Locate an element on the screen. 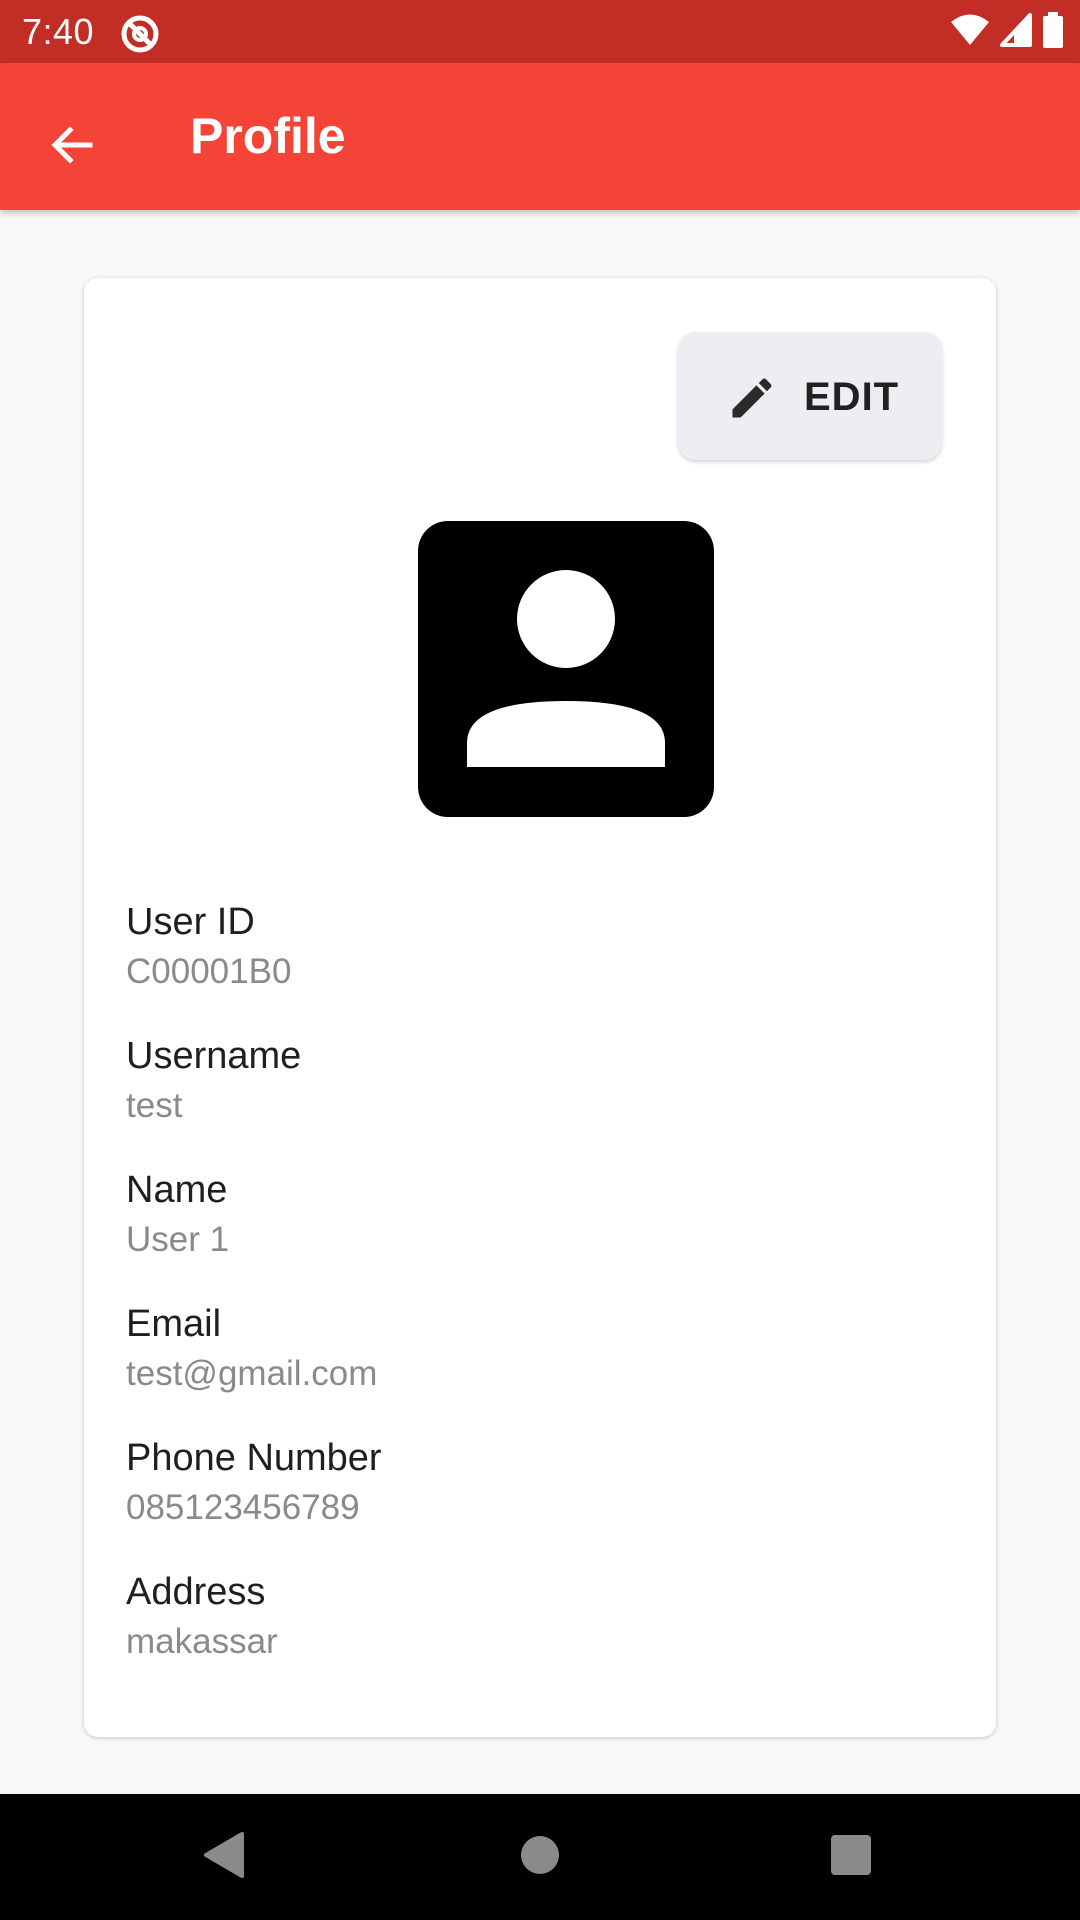 This screenshot has width=1080, height=1920. field-label: Email is located at coordinates (174, 1324).